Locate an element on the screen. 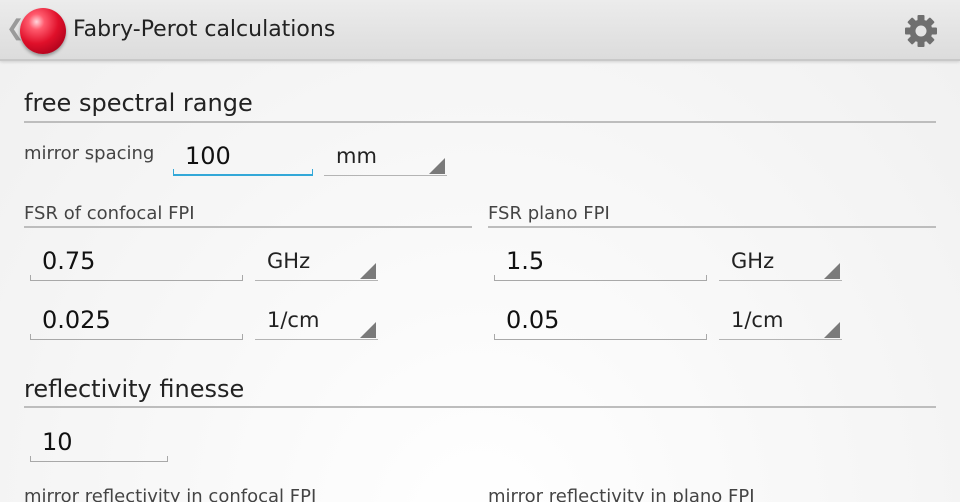 The width and height of the screenshot is (960, 502). confocal-reflectivity-title: mirror reflectivity in confocal FPI is located at coordinates (170, 494).